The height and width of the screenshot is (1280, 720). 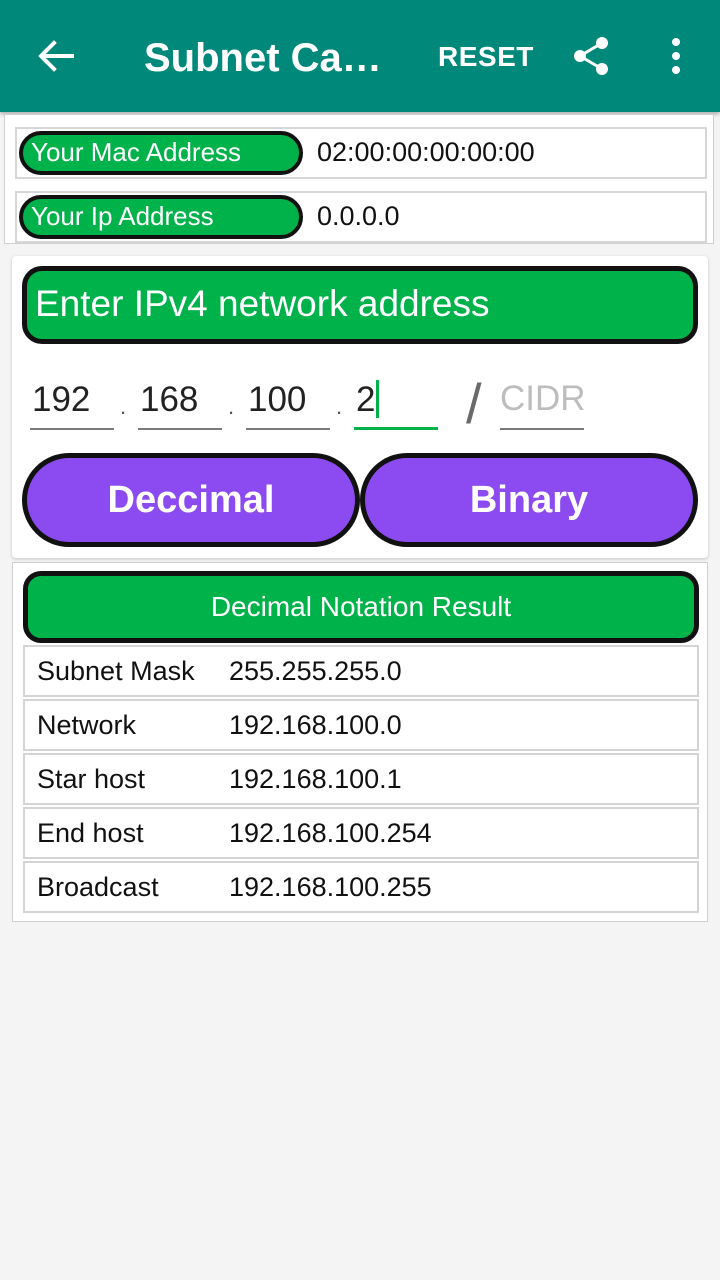 What do you see at coordinates (116, 671) in the screenshot?
I see `result-key: Subnet Mask` at bounding box center [116, 671].